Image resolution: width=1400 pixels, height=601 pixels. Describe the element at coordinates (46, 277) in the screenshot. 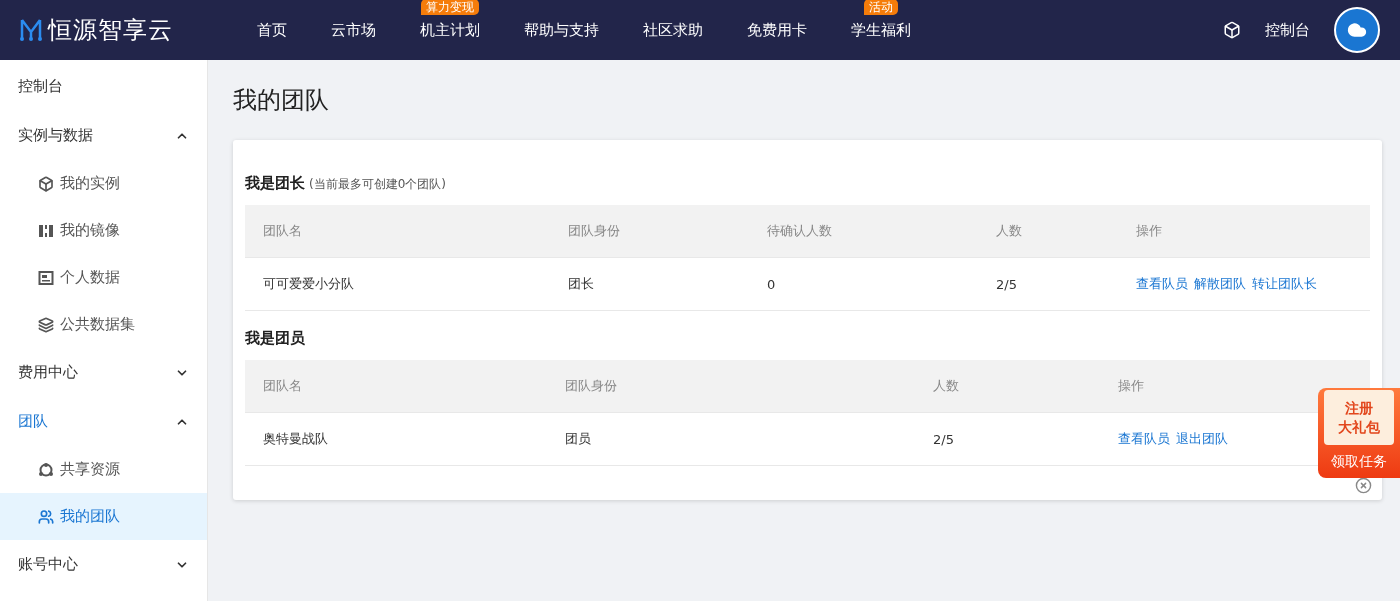

I see `card-icon` at that location.